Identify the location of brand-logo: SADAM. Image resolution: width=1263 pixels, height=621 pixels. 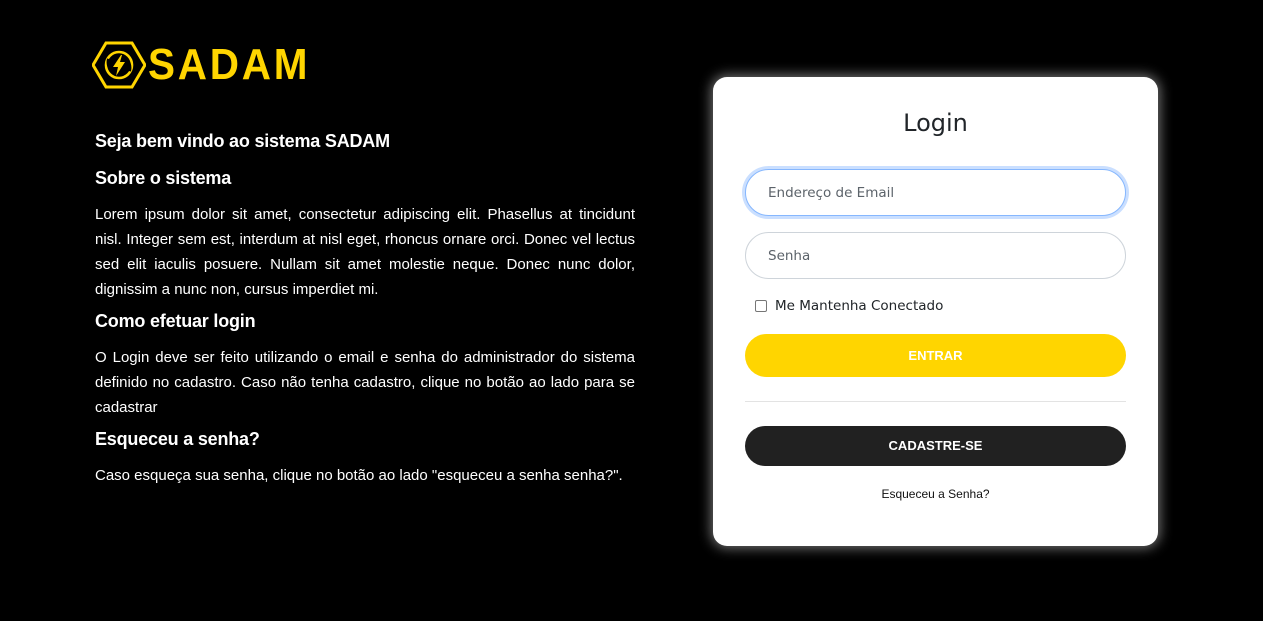
(208, 65).